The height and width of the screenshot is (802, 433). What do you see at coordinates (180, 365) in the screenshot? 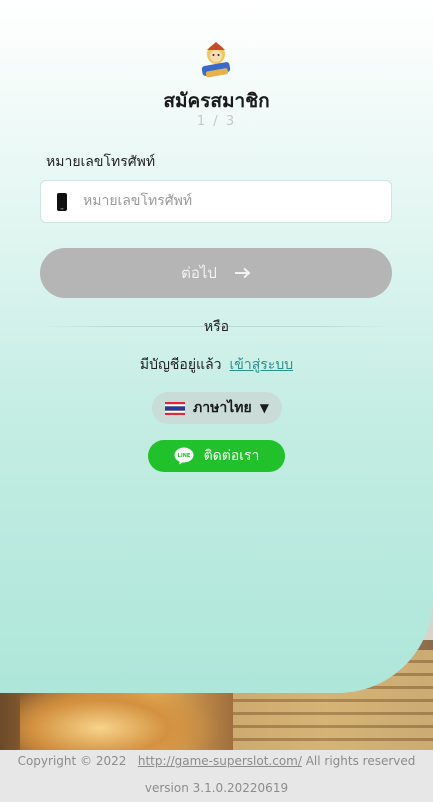
I see `login-prompt: มีบัญชีอยู่แล้ว` at bounding box center [180, 365].